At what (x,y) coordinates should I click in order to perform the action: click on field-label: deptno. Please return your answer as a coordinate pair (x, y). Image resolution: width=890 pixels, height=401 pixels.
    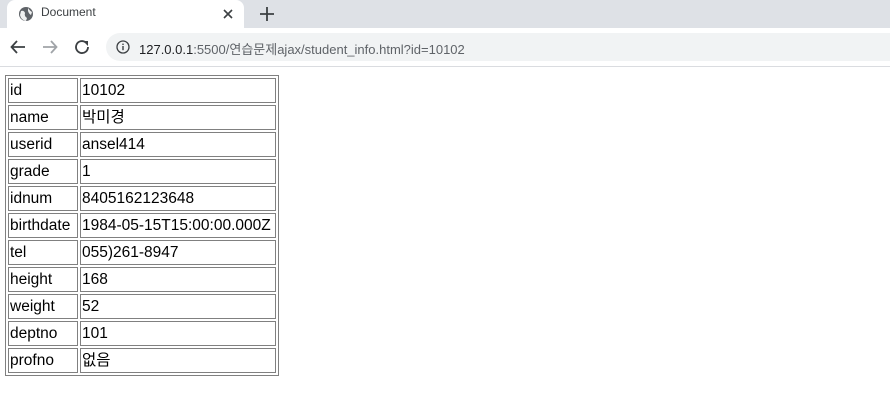
    Looking at the image, I should click on (43, 333).